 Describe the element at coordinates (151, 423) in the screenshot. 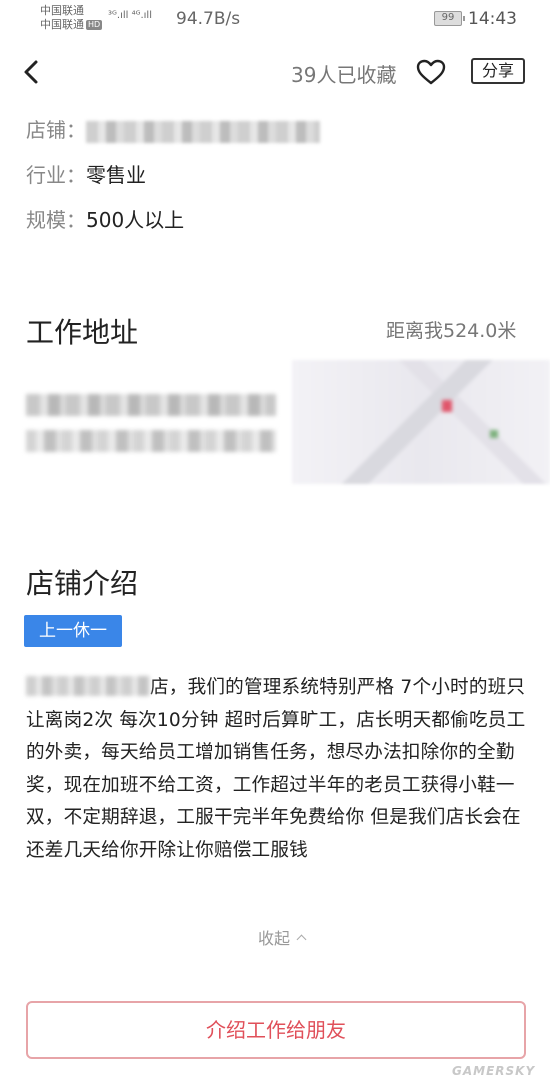

I see `address-text-blurred` at that location.